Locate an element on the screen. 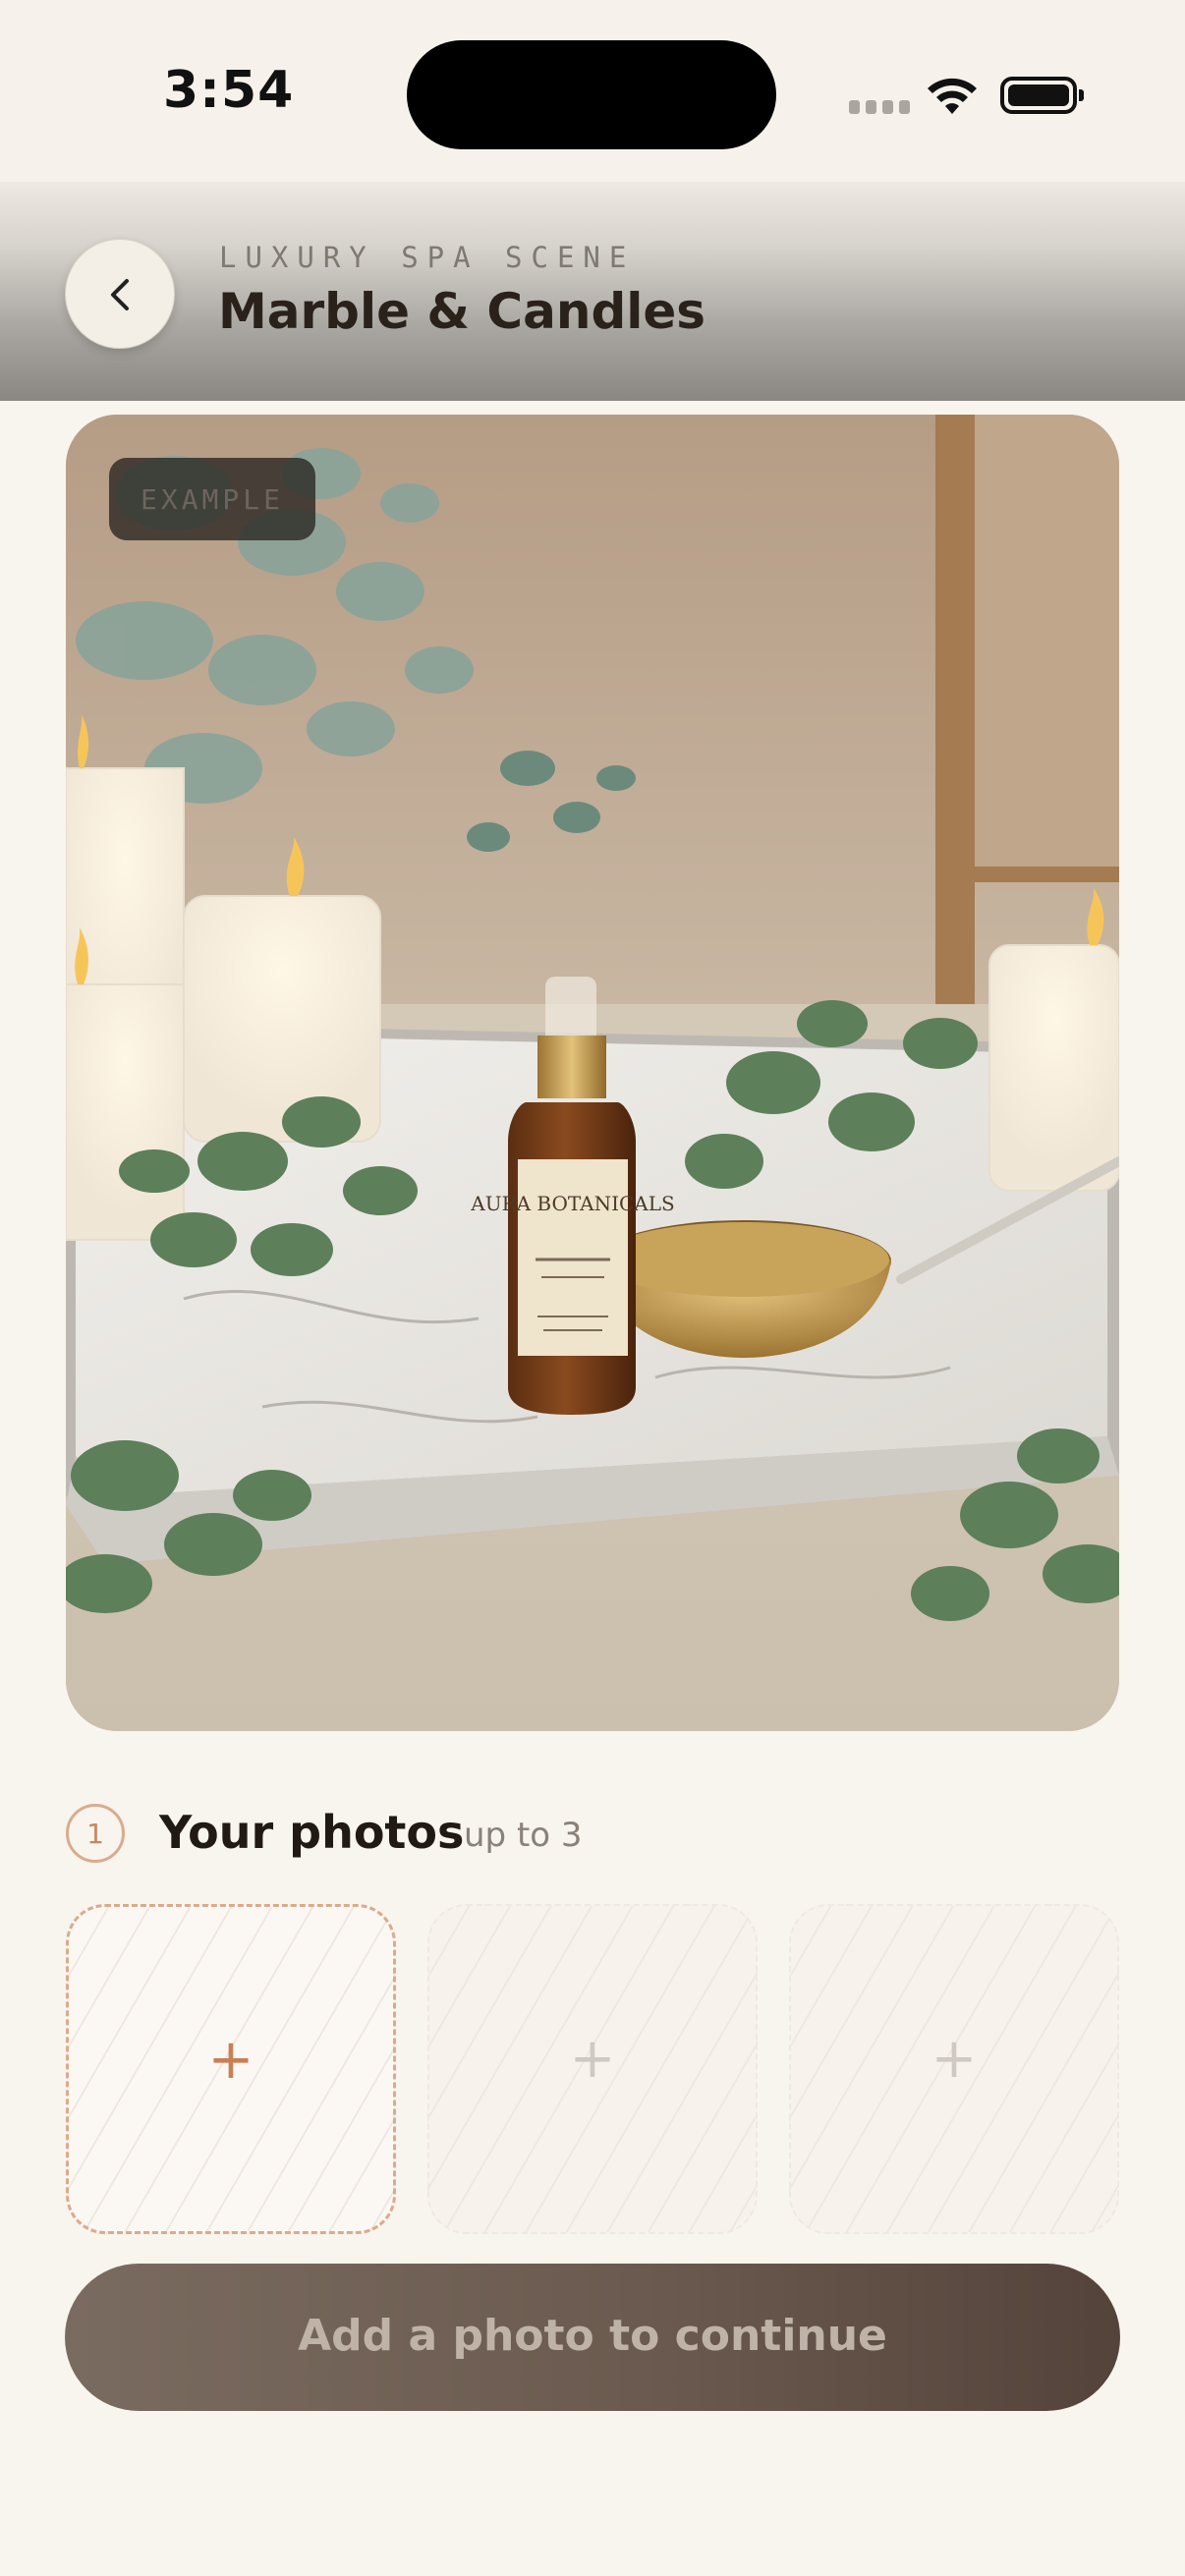  example-badge: EXAMPLE is located at coordinates (212, 499).